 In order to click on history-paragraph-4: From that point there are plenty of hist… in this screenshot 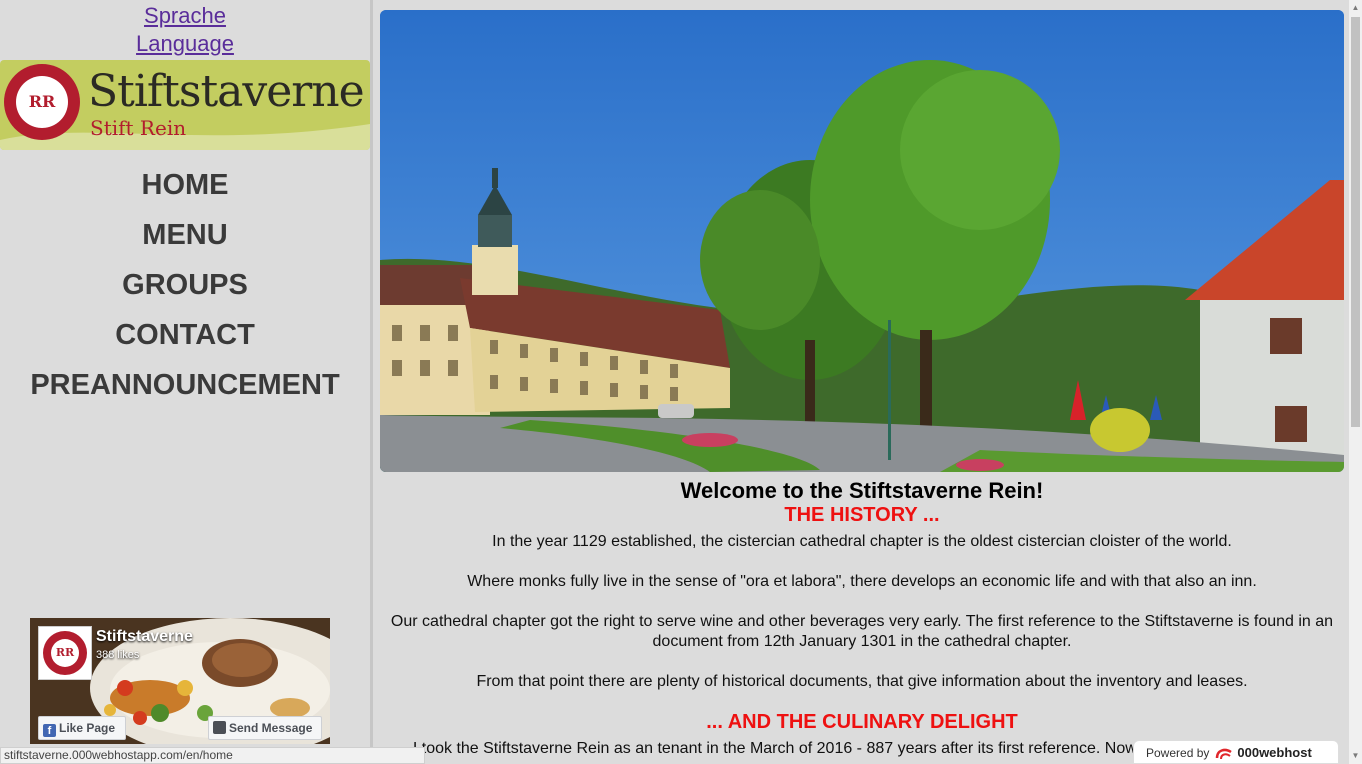, I will do `click(862, 681)`.